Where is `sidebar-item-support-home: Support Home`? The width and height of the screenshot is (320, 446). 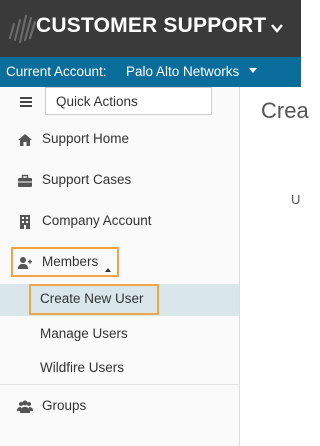
sidebar-item-support-home: Support Home is located at coordinates (119, 140).